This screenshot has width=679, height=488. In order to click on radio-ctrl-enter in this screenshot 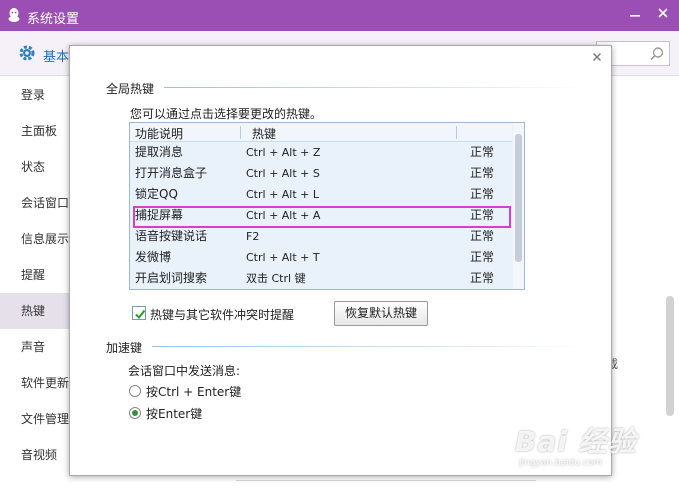, I will do `click(135, 391)`.